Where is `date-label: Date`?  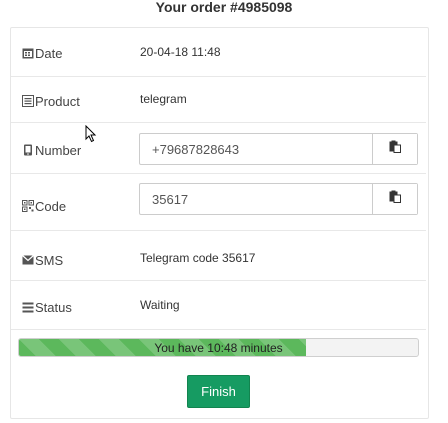
date-label: Date is located at coordinates (49, 53).